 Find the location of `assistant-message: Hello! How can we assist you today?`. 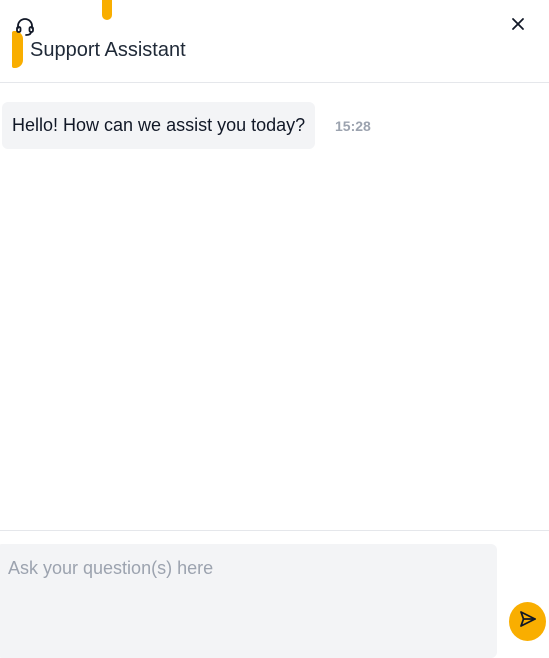

assistant-message: Hello! How can we assist you today? is located at coordinates (159, 125).